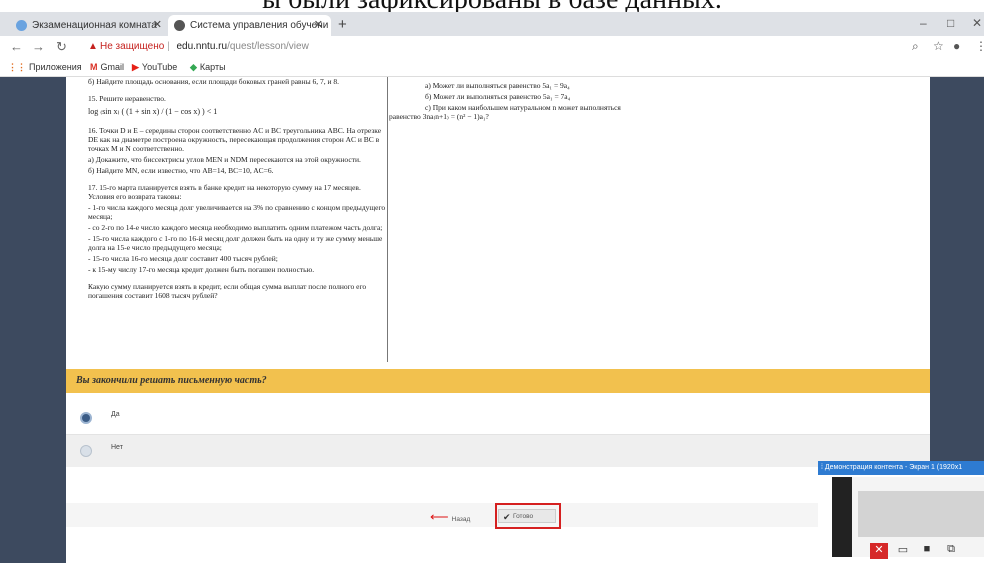 Image resolution: width=984 pixels, height=563 pixels. Describe the element at coordinates (979, 46) in the screenshot. I see `menu-icon: ⋮` at that location.